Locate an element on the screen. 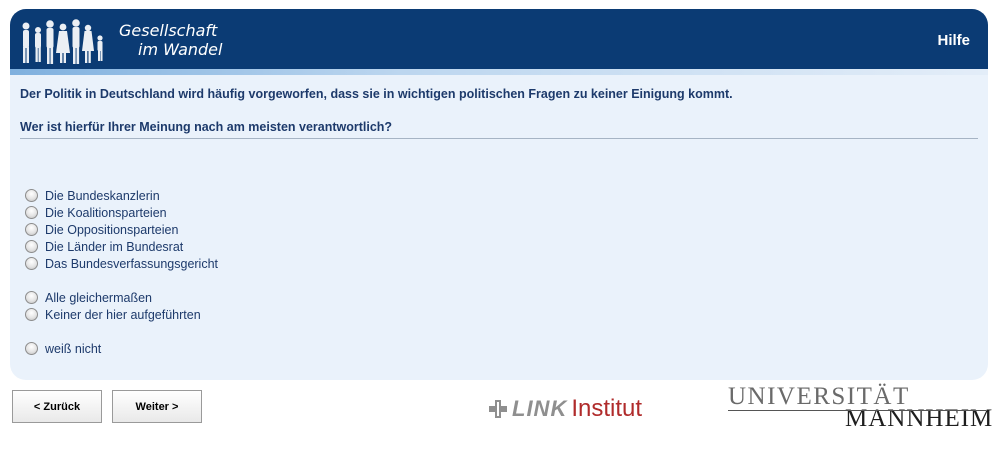  answer-option-bundeskanzlerin: Die Bundeskanzlerin is located at coordinates (92, 195).